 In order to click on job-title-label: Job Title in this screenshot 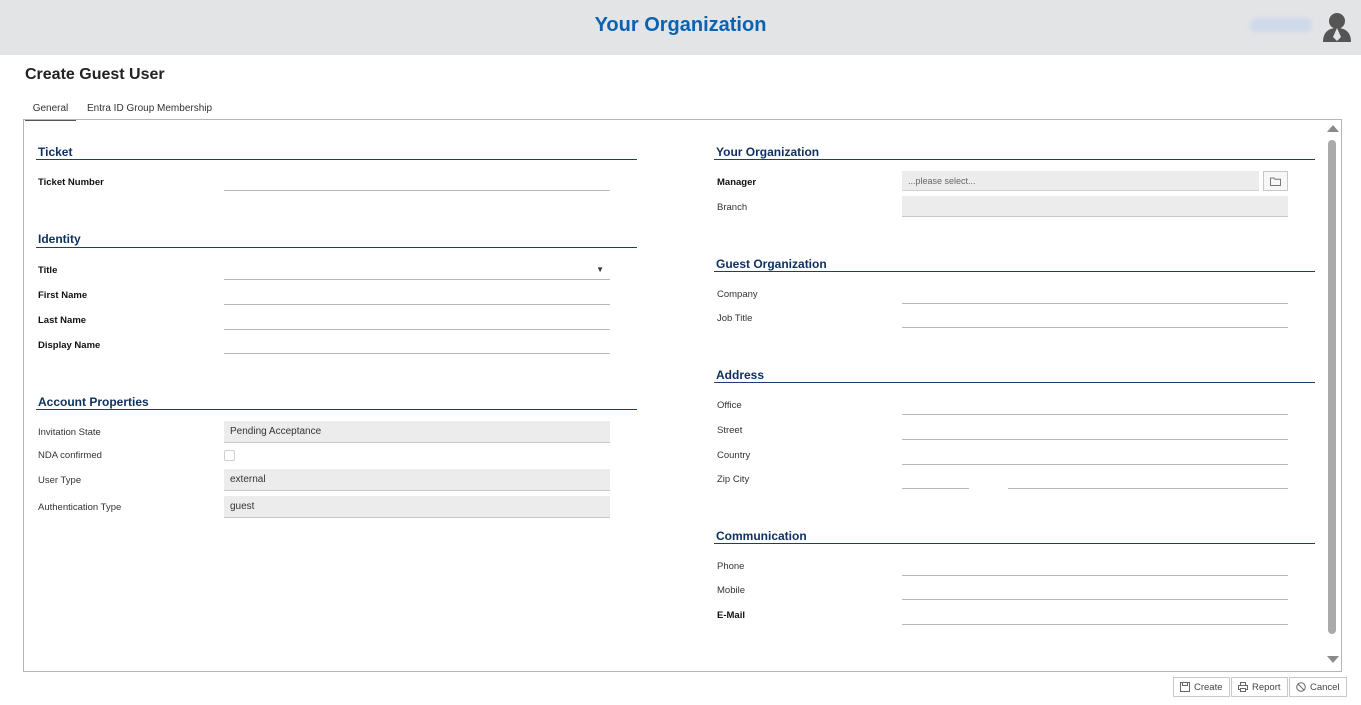, I will do `click(735, 318)`.